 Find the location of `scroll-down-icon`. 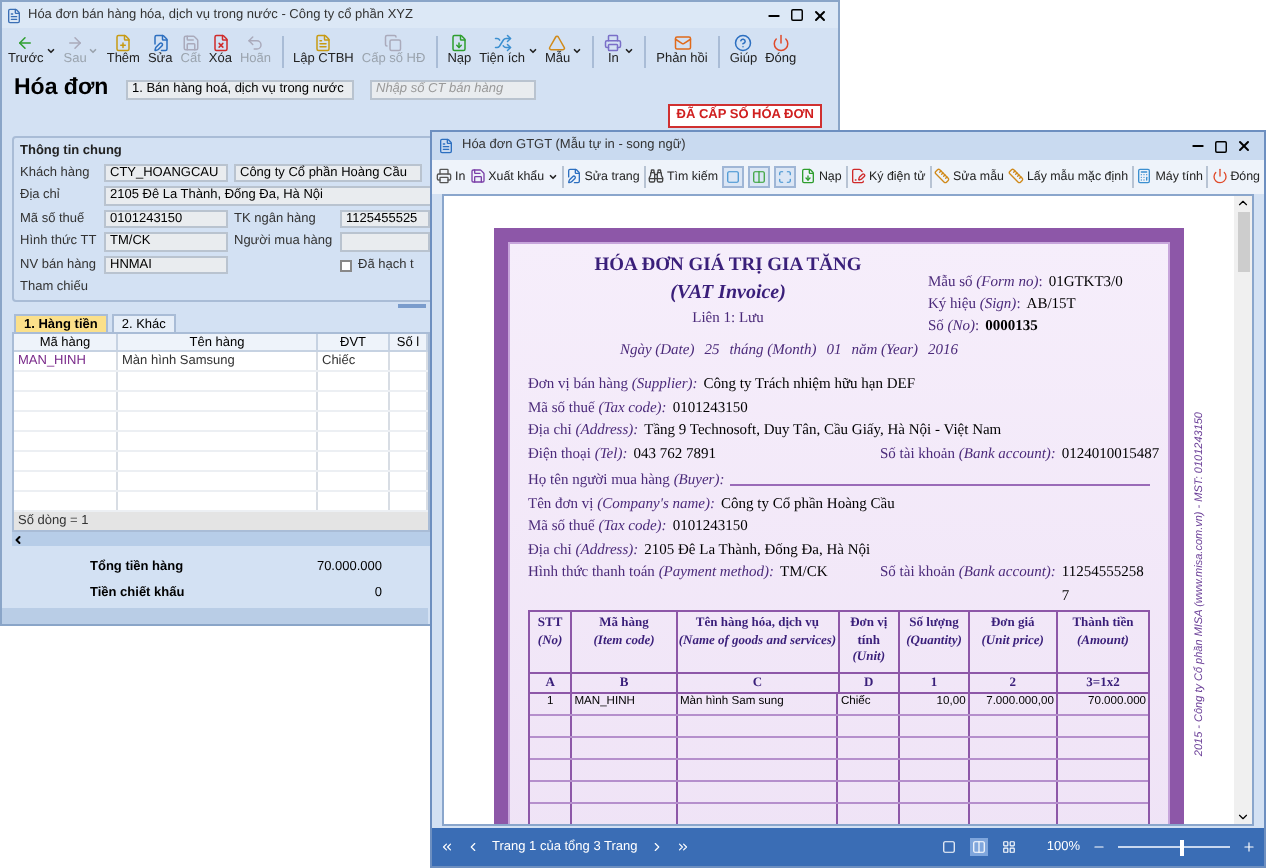

scroll-down-icon is located at coordinates (1243, 817).